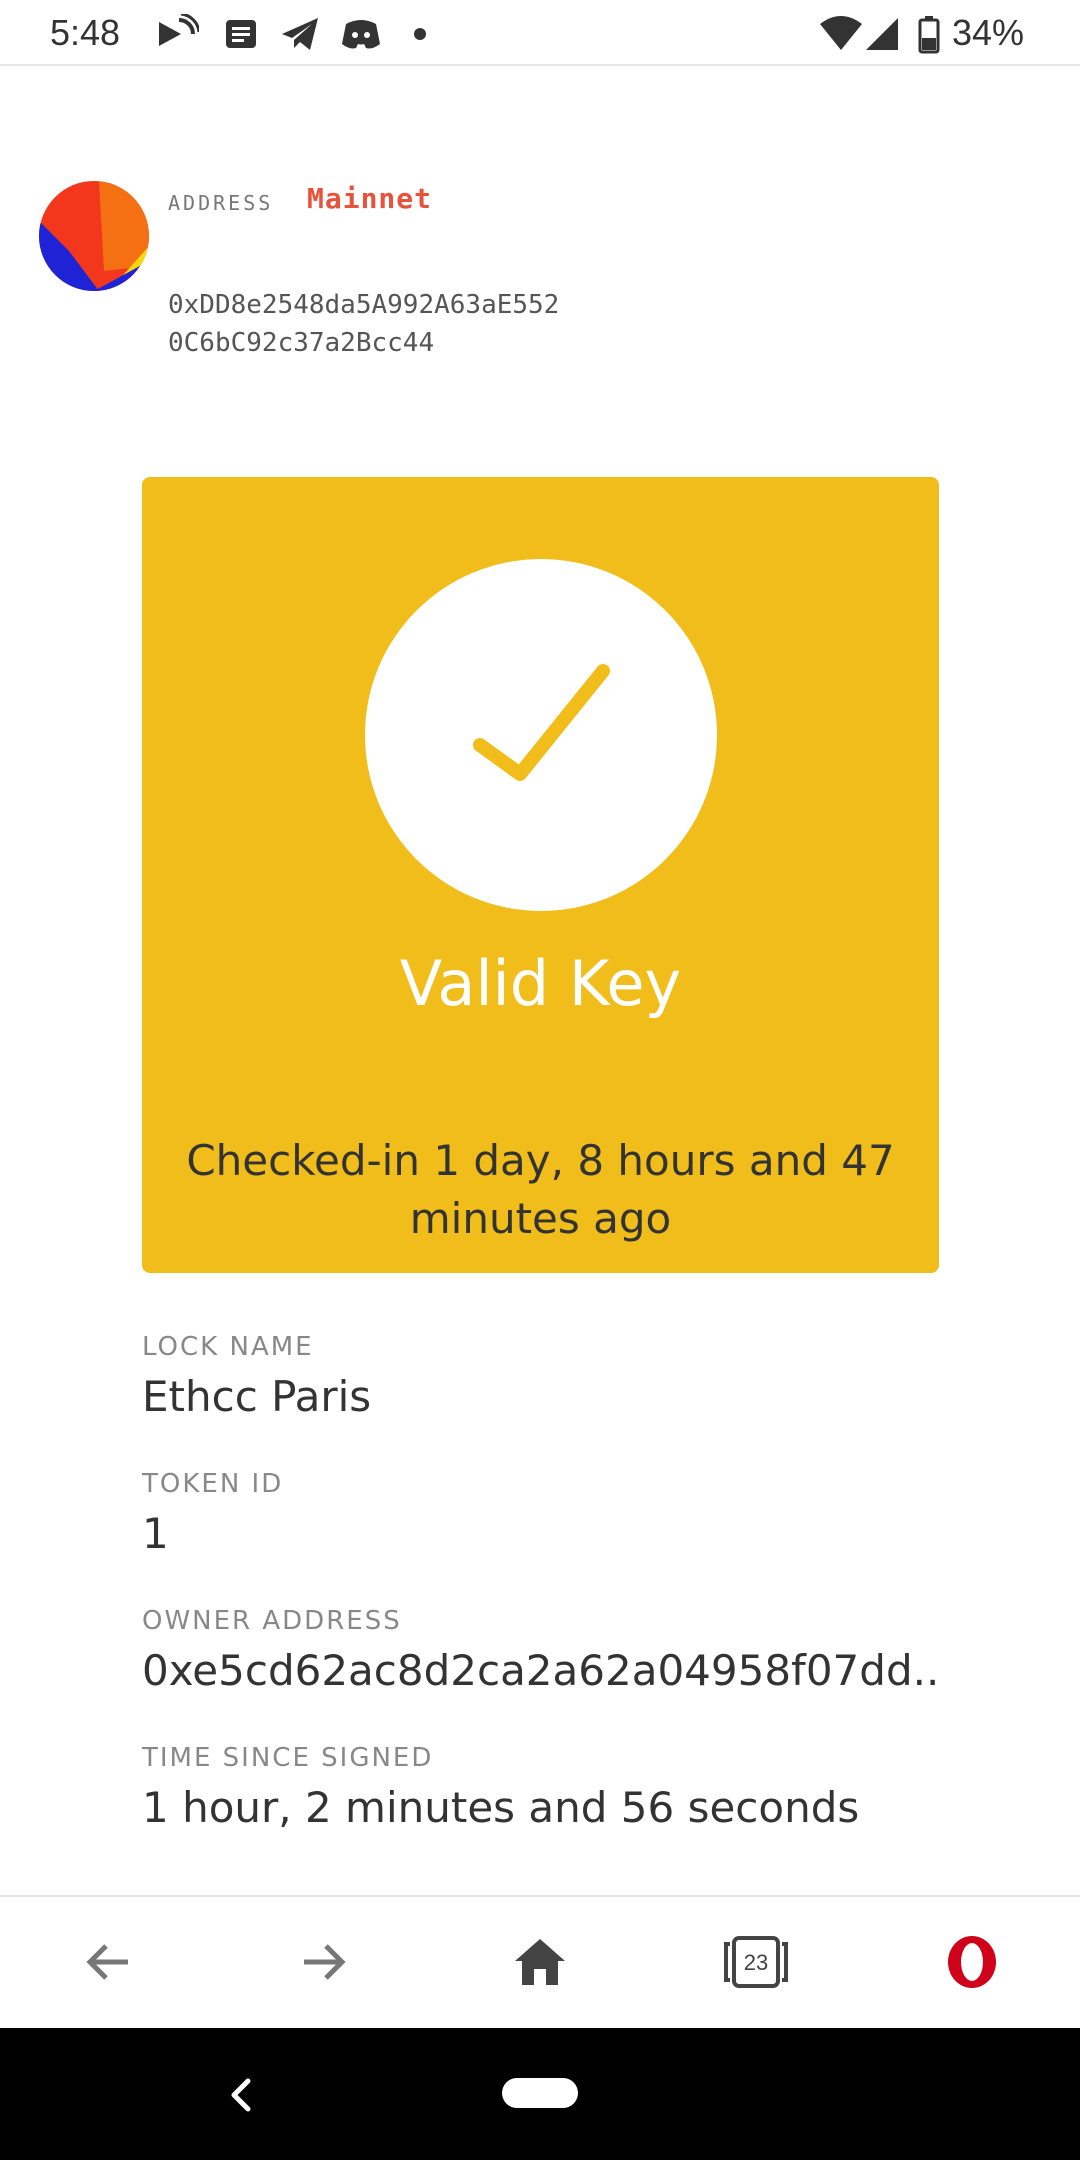  I want to click on lock-name-label: LOCK NAME, so click(228, 1347).